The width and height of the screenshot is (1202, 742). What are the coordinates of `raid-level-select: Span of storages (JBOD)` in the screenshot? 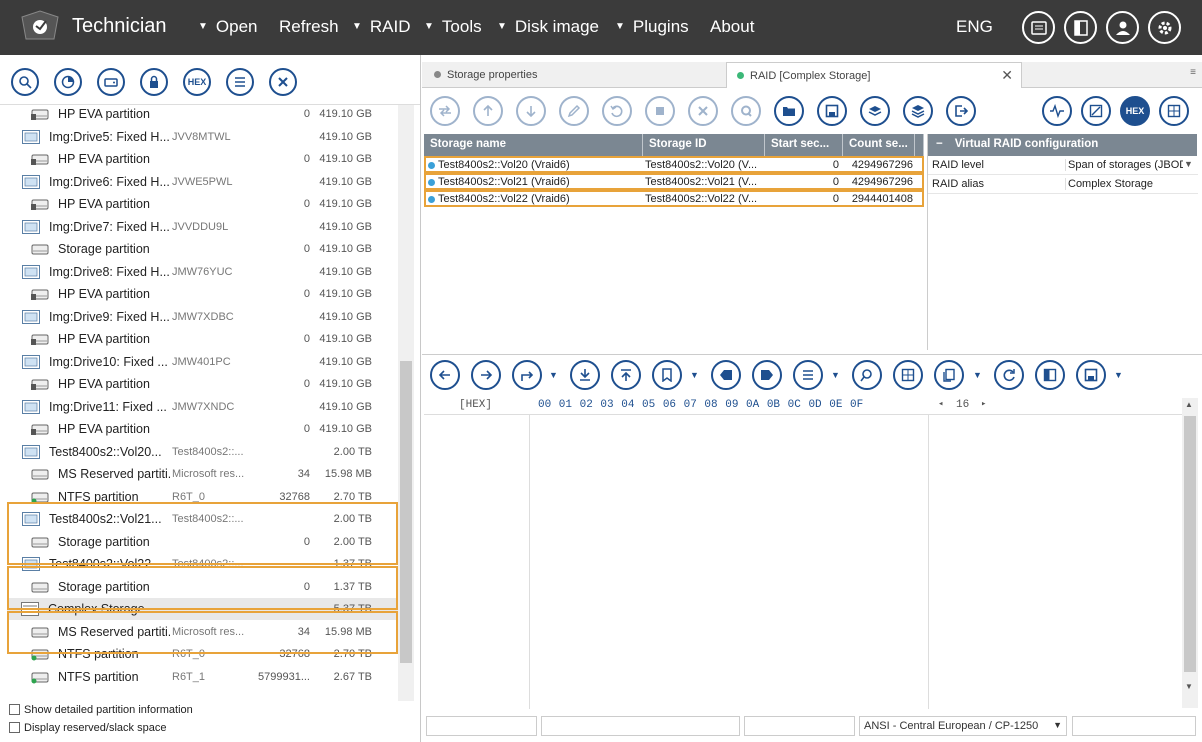 It's located at (1124, 165).